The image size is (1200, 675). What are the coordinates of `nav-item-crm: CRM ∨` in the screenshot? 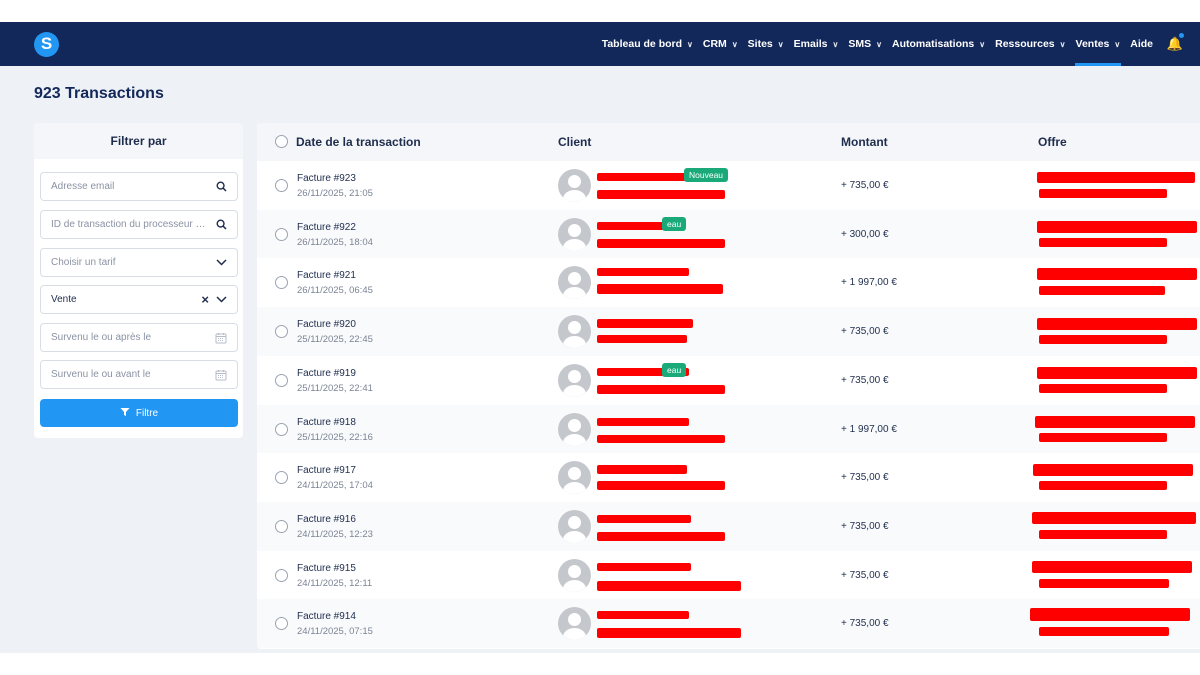 It's located at (720, 44).